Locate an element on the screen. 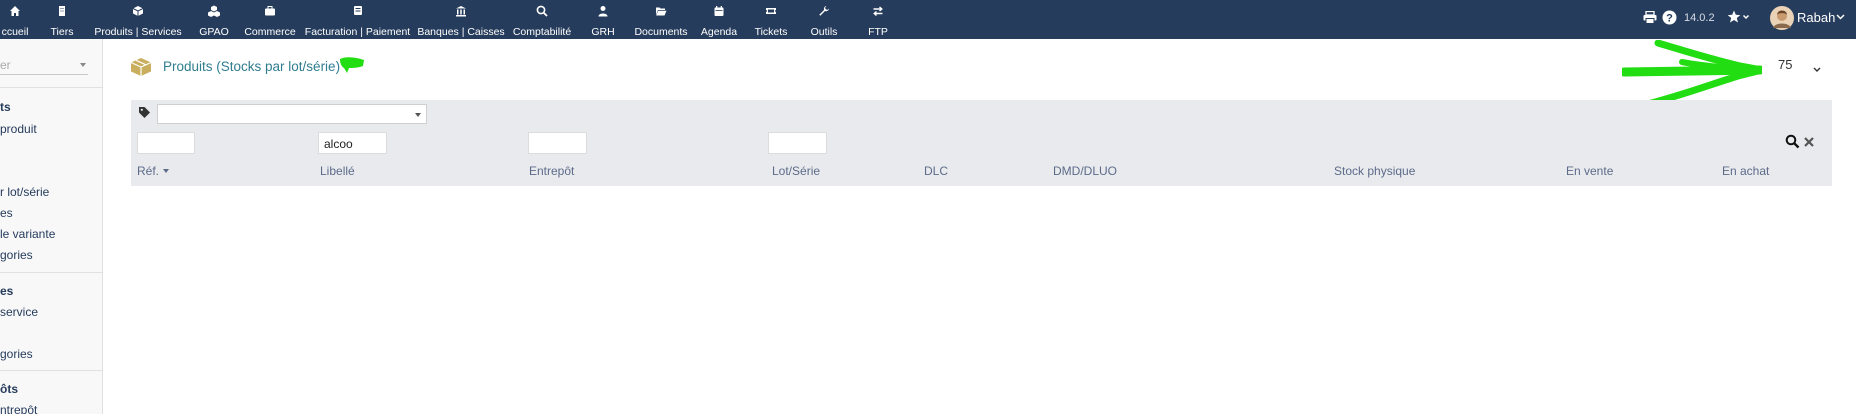 The width and height of the screenshot is (1856, 414). column-header-lot: Lot/Série is located at coordinates (796, 171).